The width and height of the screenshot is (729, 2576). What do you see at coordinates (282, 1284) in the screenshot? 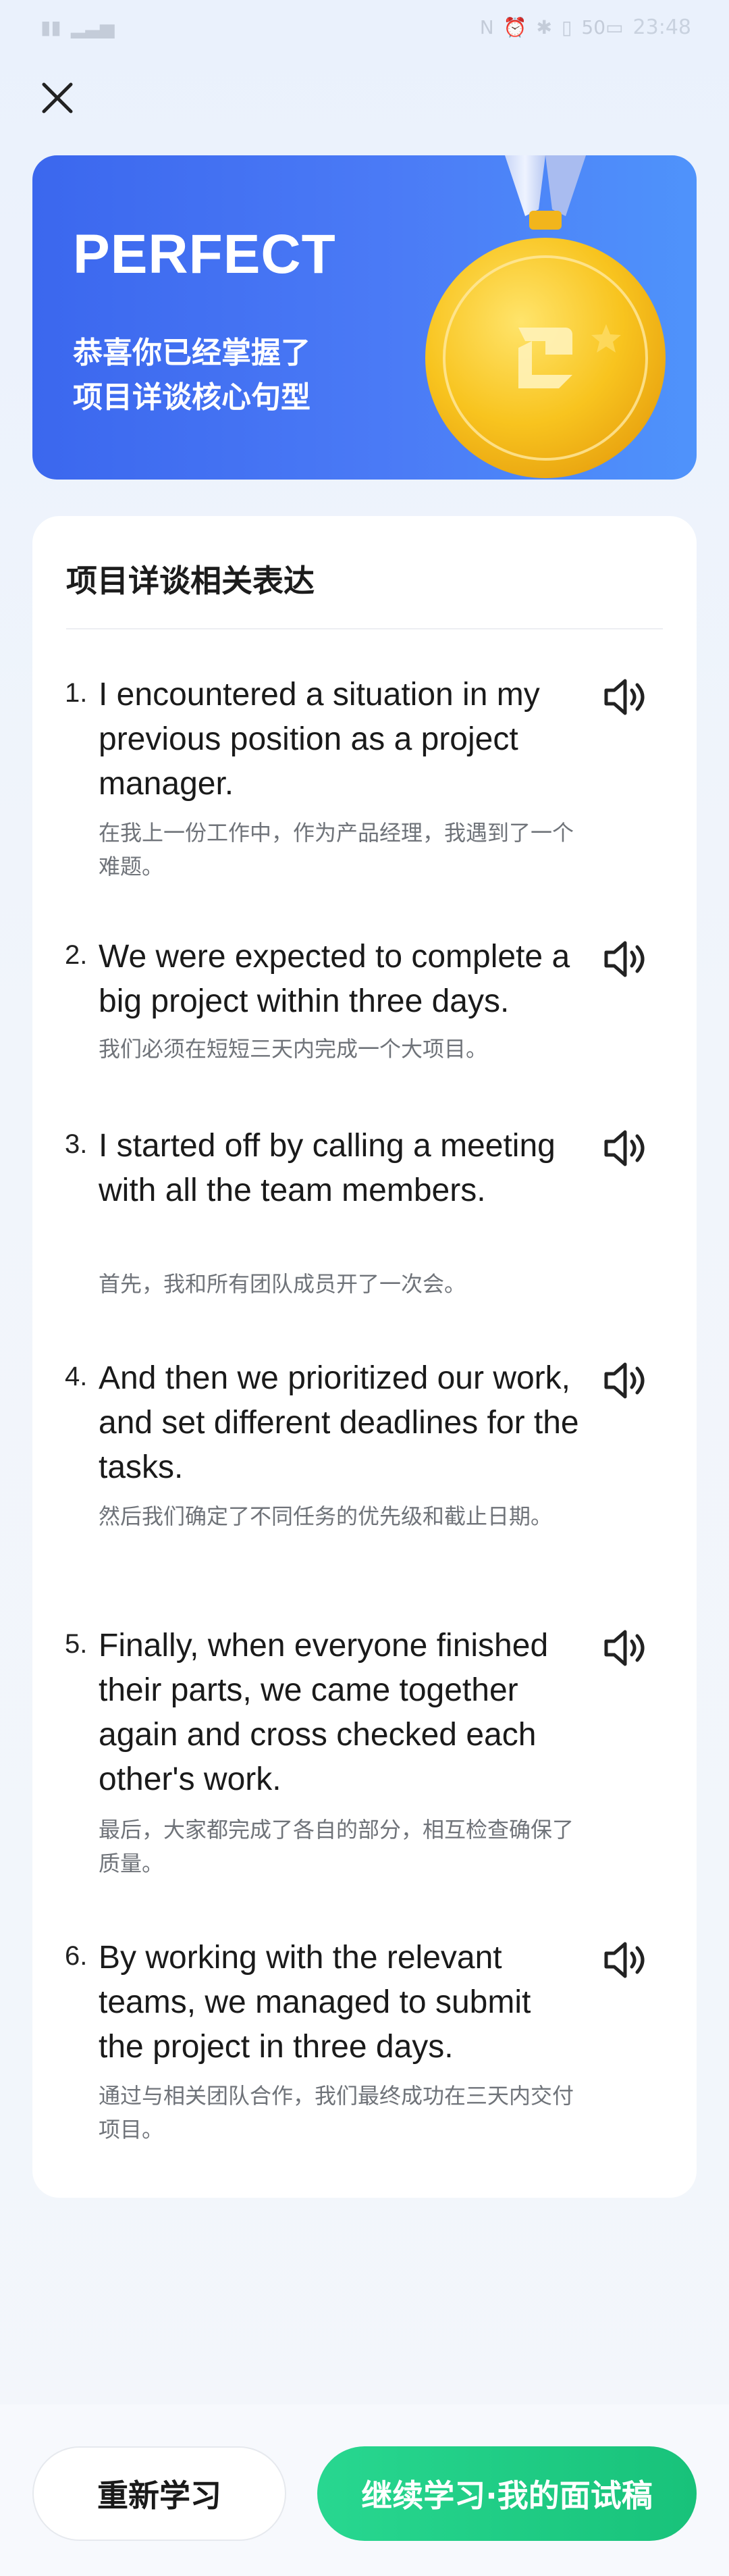
I see `item-chinese: 首先，我和所有团队成员开了一次会。` at bounding box center [282, 1284].